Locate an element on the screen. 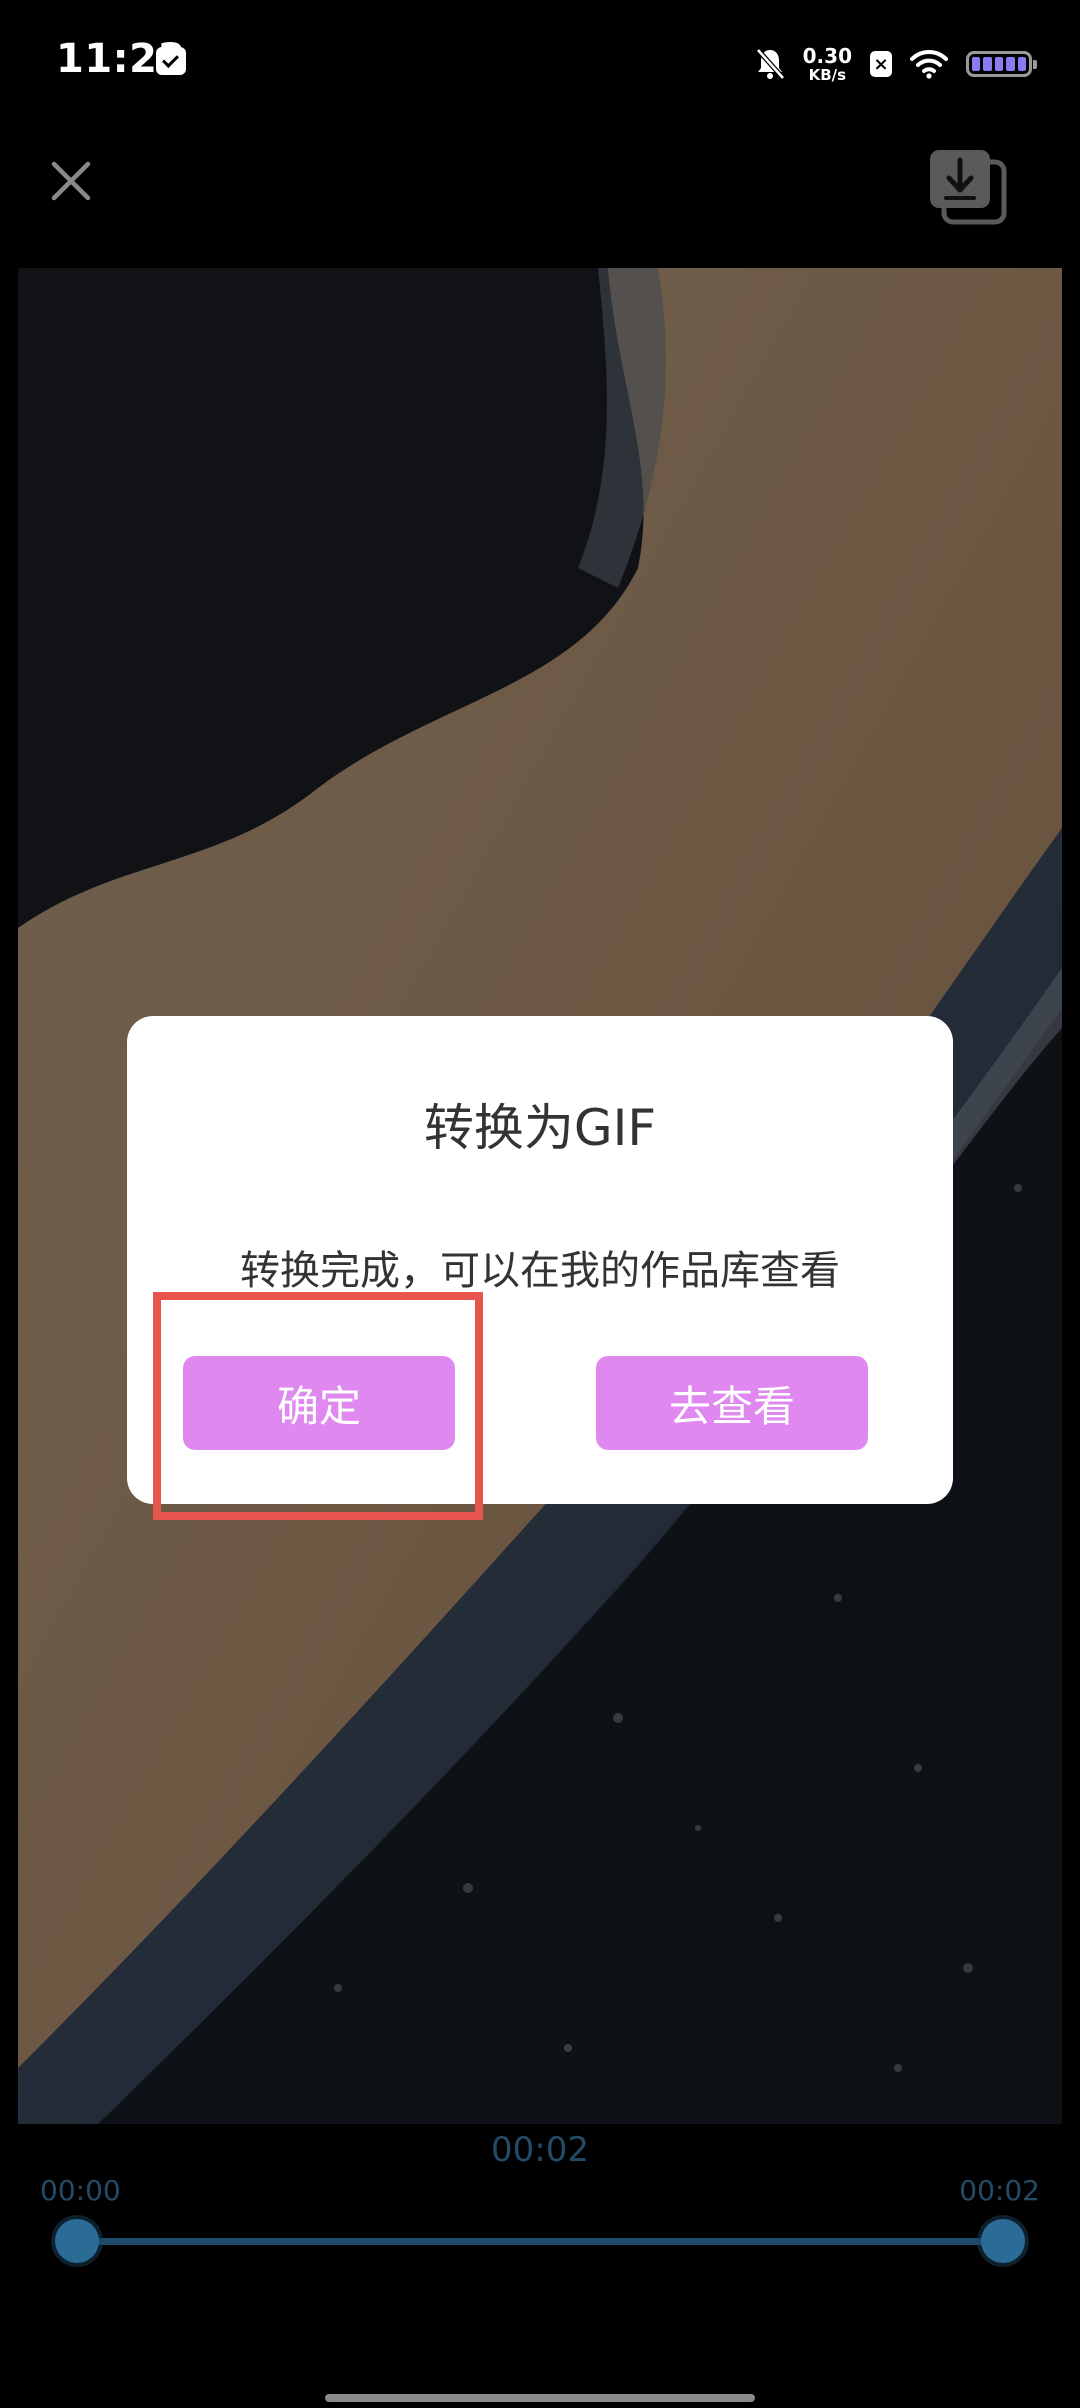 The image size is (1080, 2408). dialog-title: 转换为GIF is located at coordinates (540, 1128).